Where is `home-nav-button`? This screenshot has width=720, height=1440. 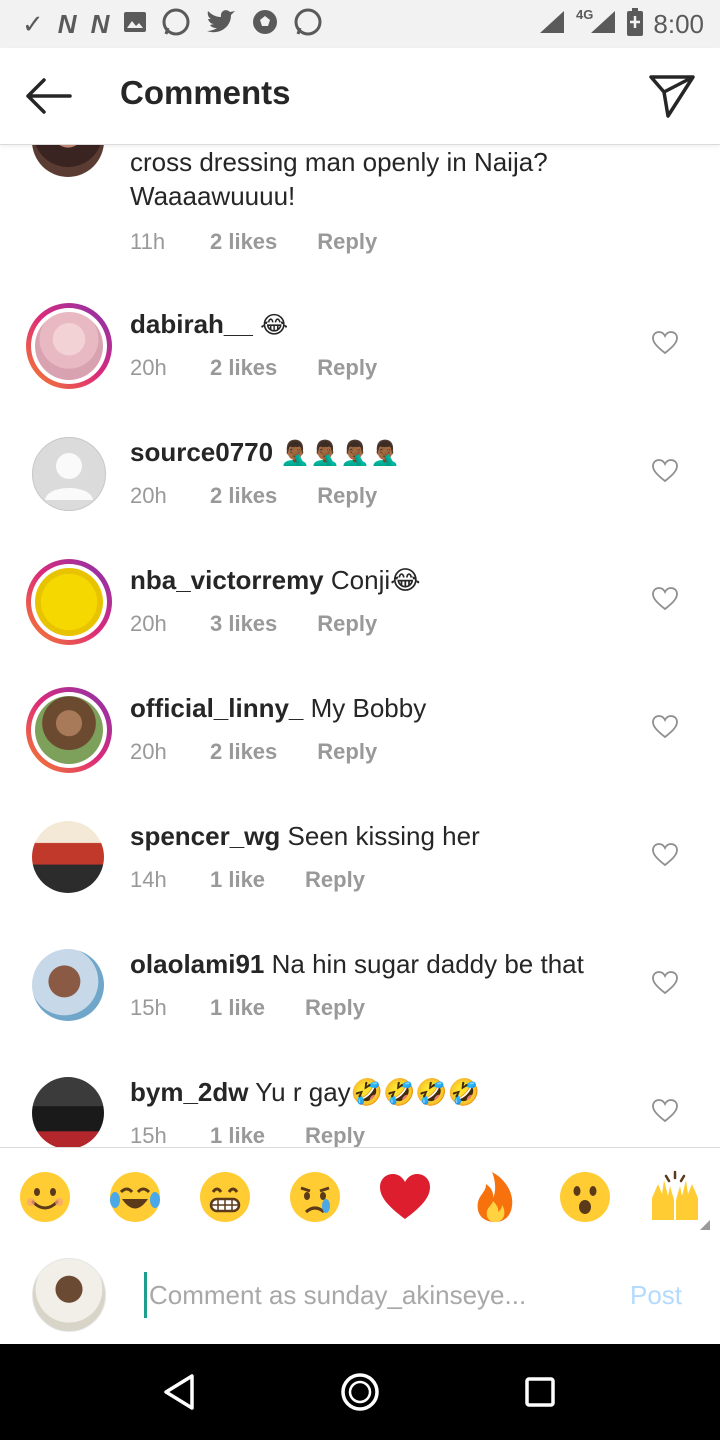 home-nav-button is located at coordinates (360, 1392).